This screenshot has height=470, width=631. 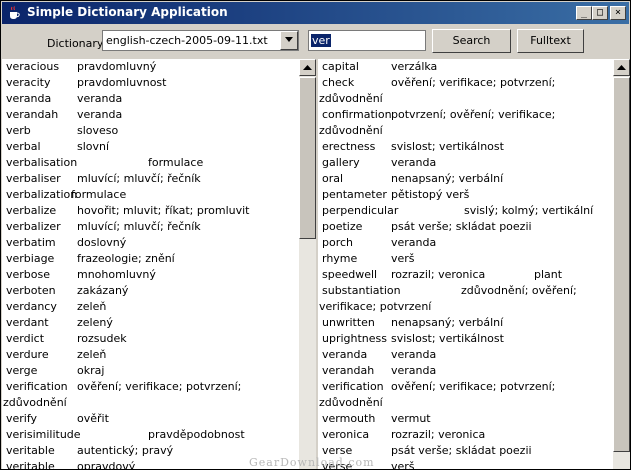 I want to click on list-item: erectness svislost; vertikálnost, so click(x=465, y=147).